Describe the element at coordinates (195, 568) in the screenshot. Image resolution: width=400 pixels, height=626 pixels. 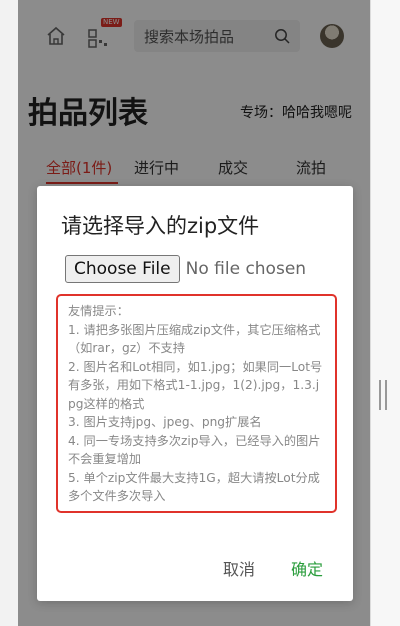
I see `dialog-footer: 取消 确定` at that location.